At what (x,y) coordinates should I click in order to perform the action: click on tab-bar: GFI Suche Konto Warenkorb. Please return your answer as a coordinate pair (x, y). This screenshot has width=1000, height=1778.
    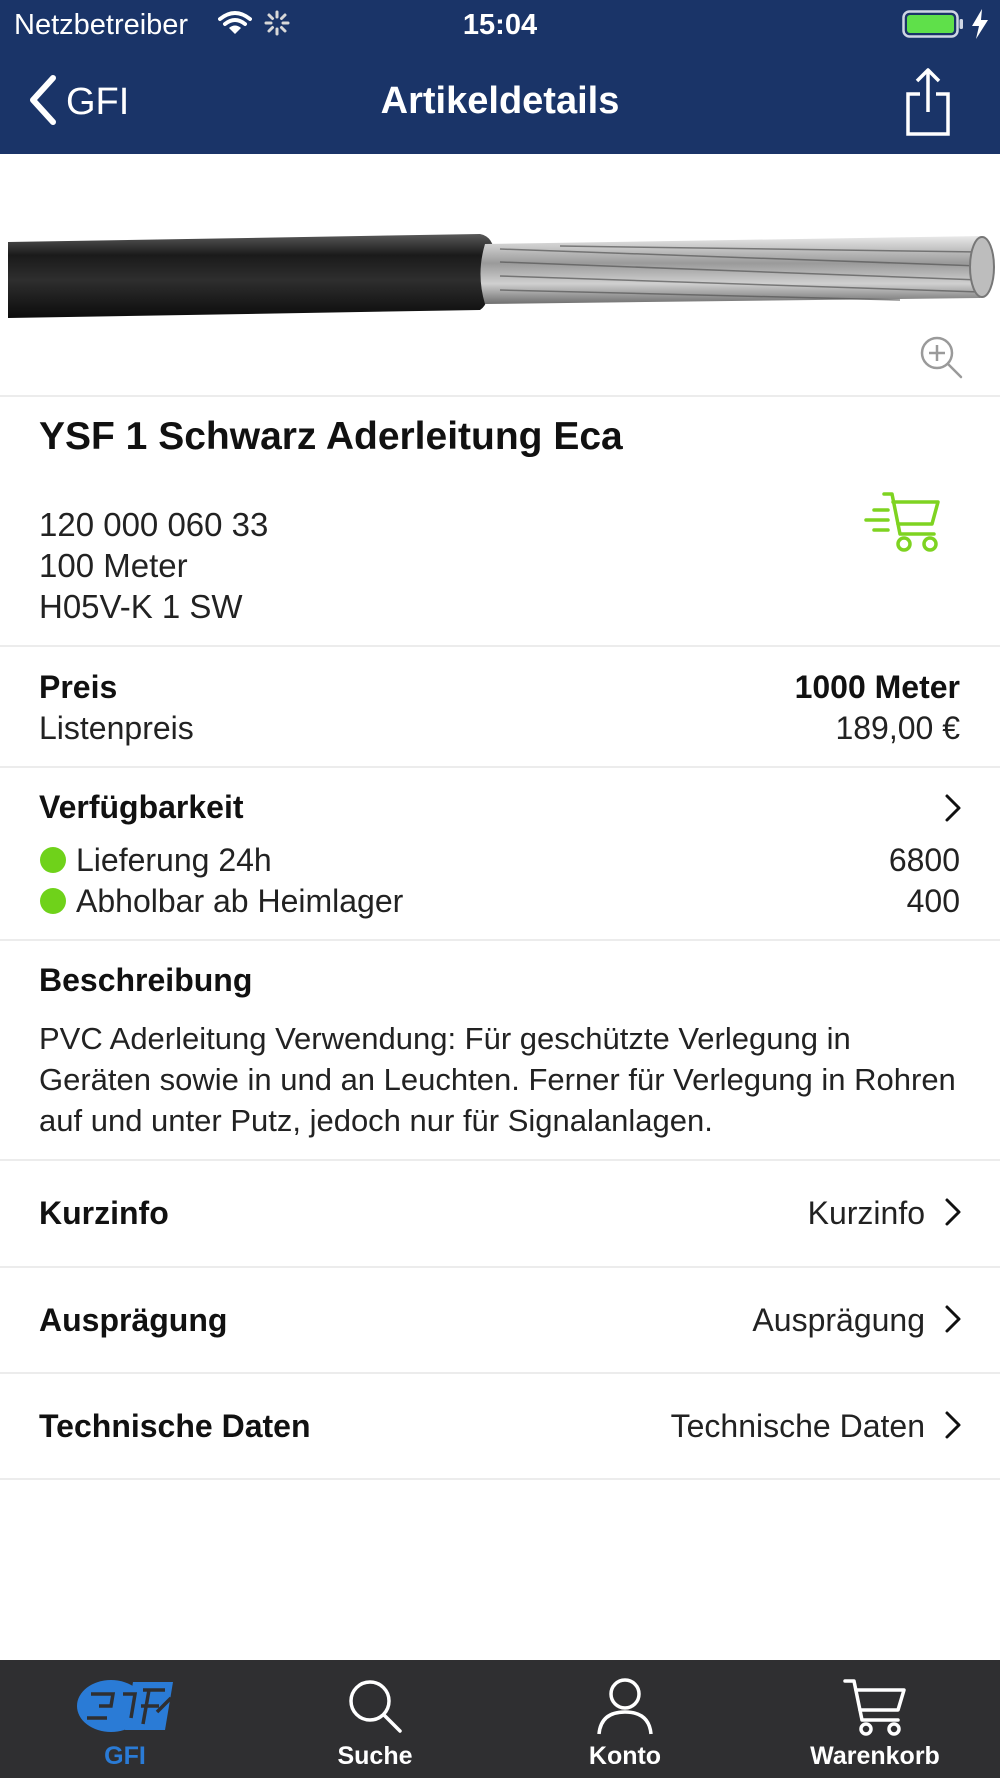
    Looking at the image, I should click on (500, 1719).